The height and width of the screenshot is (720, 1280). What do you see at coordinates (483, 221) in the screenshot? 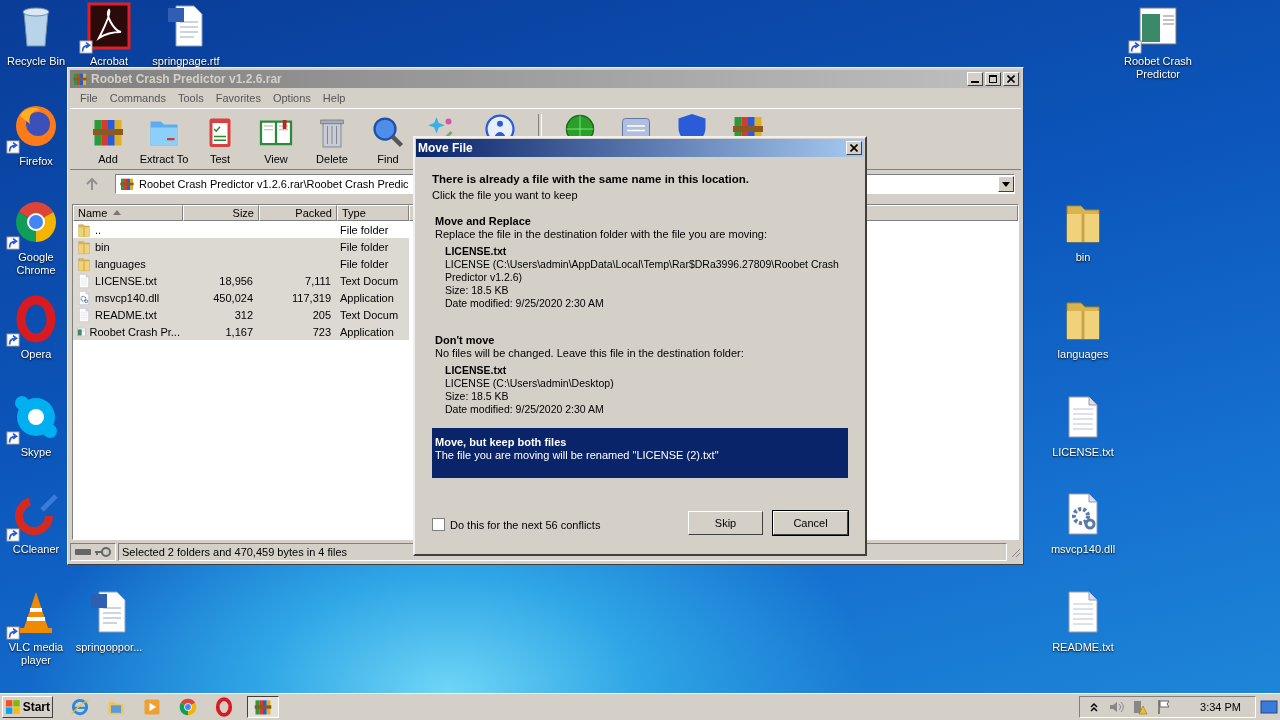
I see `option-title: Move and Replace` at bounding box center [483, 221].